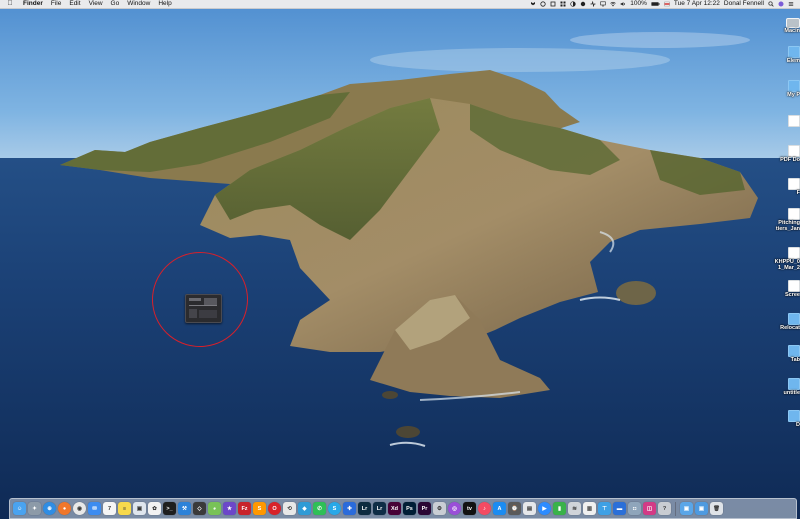 This screenshot has width=800, height=519. I want to click on dock-filezilla-icon: Fz, so click(244, 508).